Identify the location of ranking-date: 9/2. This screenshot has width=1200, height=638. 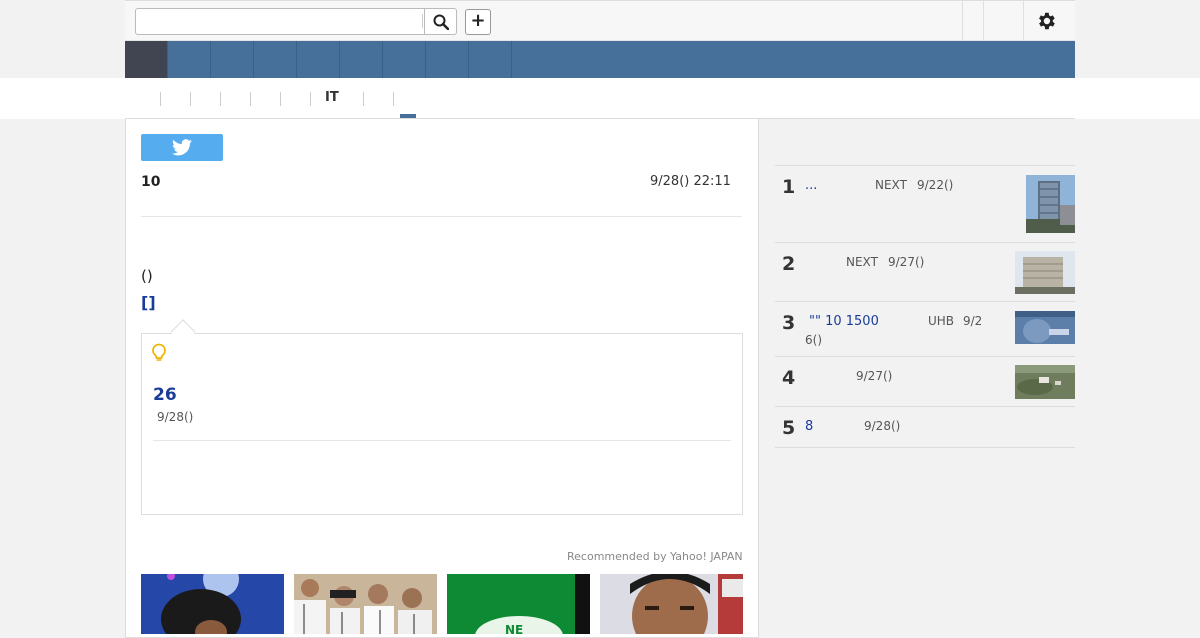
(973, 321).